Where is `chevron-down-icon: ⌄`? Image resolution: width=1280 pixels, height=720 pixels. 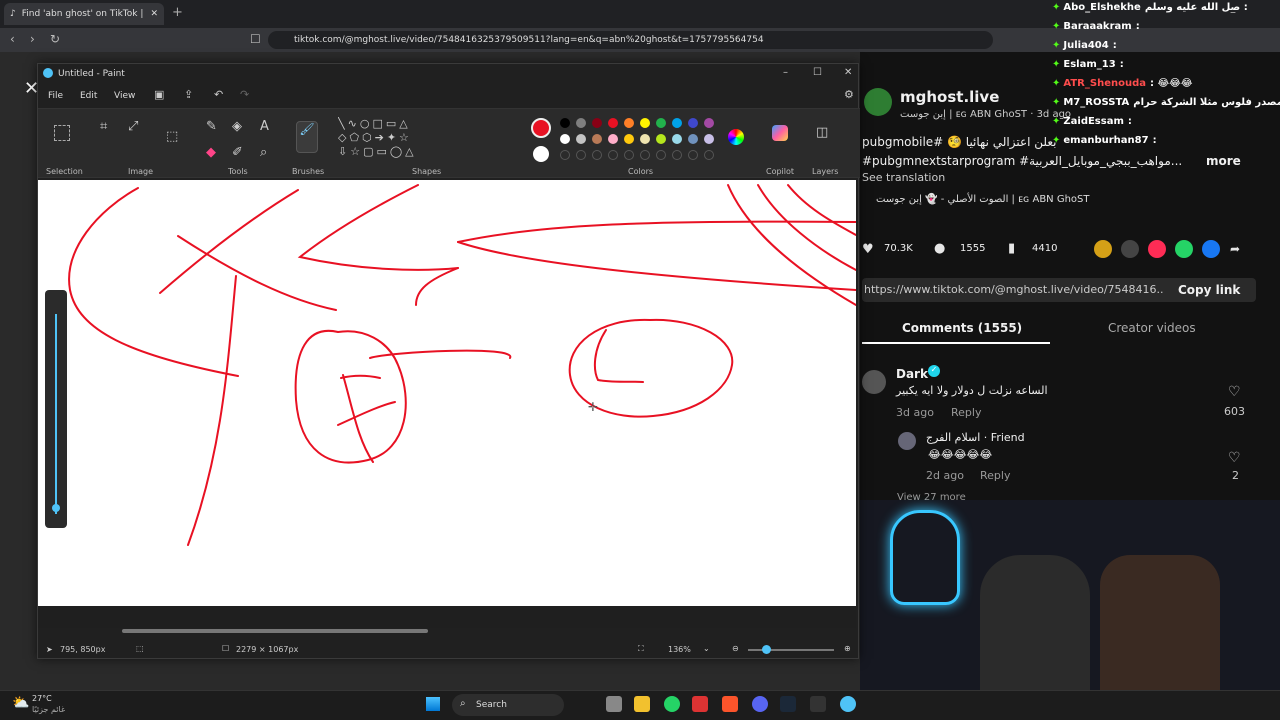
chevron-down-icon: ⌄ is located at coordinates (706, 648).